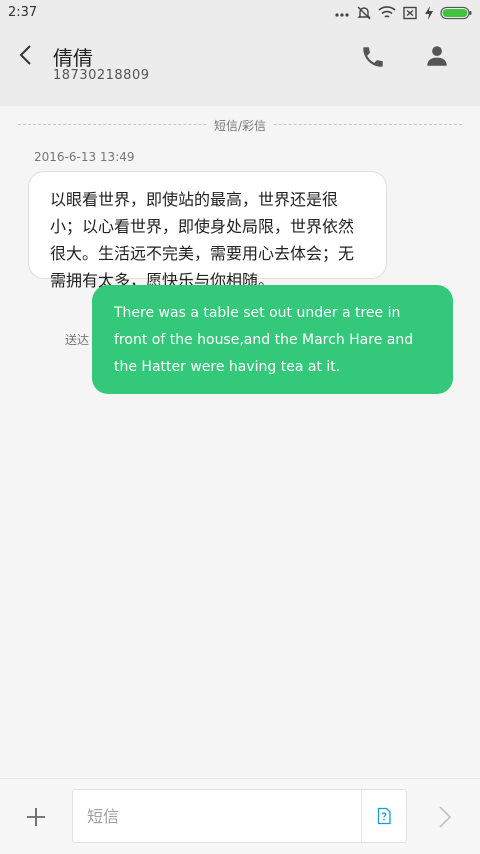  I want to click on delivery-status: 送达, so click(77, 340).